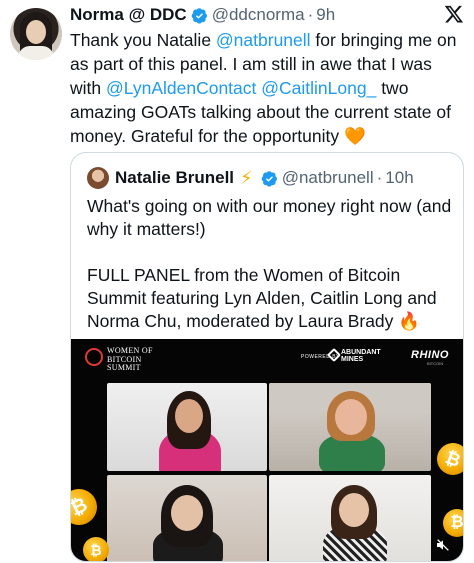 Image resolution: width=474 pixels, height=563 pixels. Describe the element at coordinates (435, 363) in the screenshot. I see `sponsor-rhino-sub: BITCOIN` at that location.